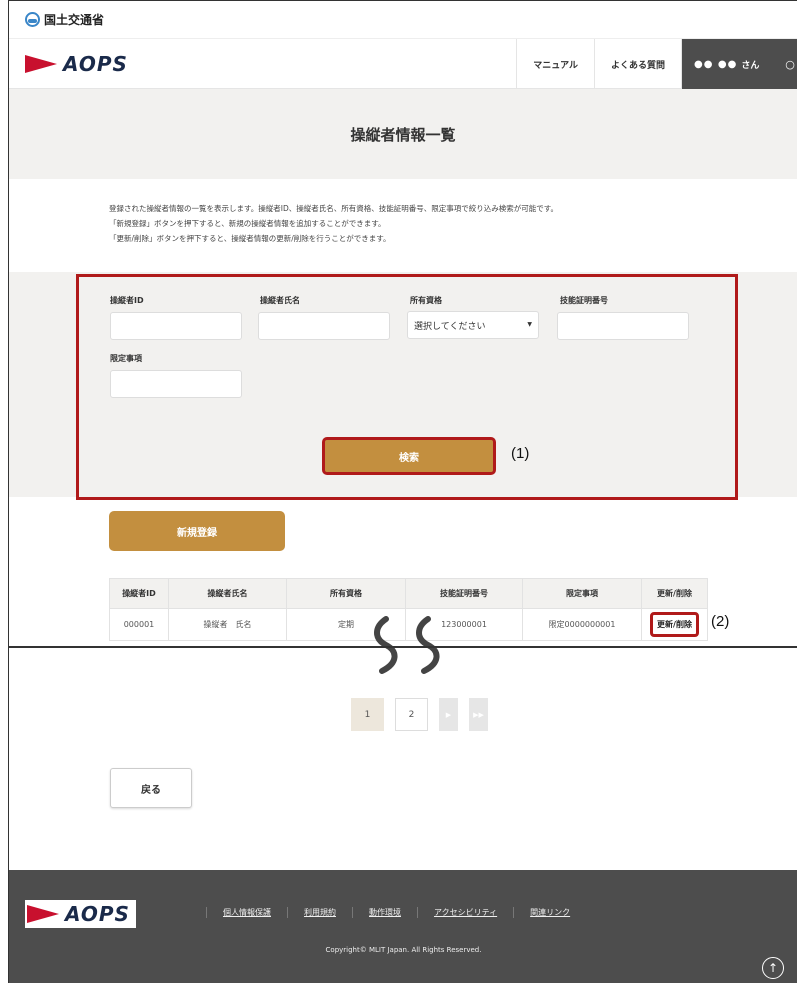 The width and height of the screenshot is (797, 983). I want to click on footer-link-terms: 利用規約, so click(319, 912).